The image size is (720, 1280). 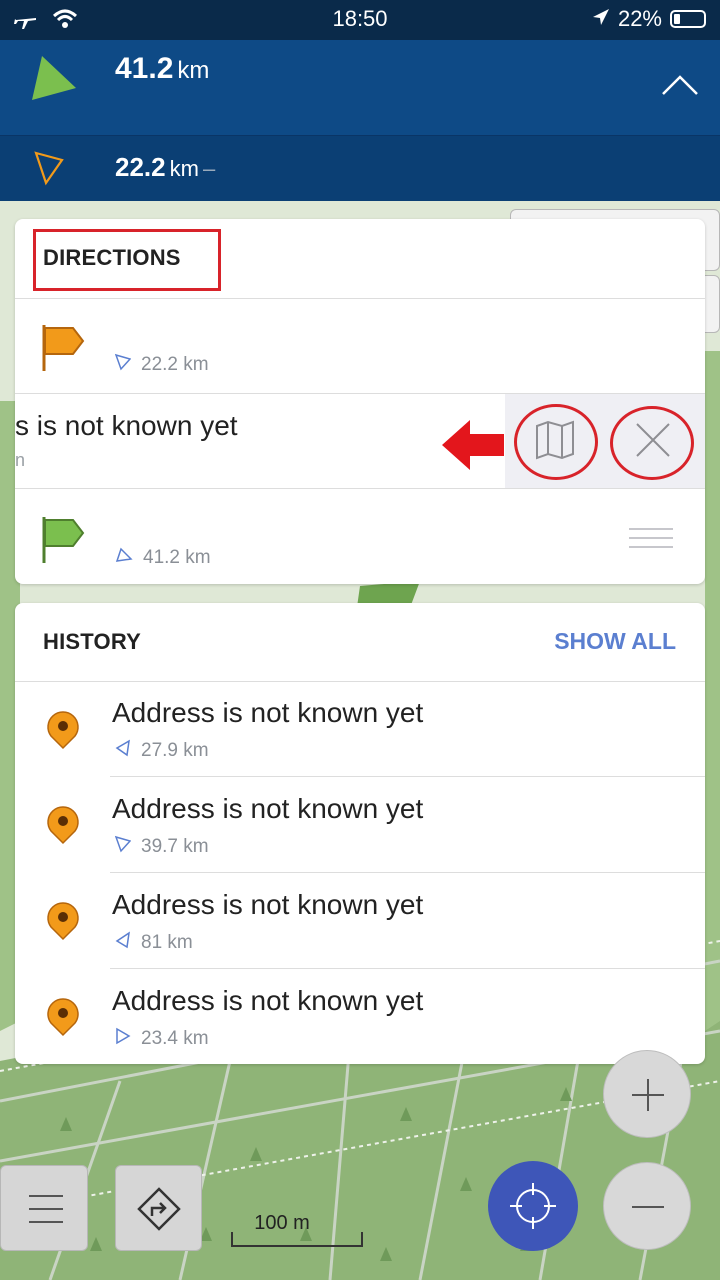 I want to click on waypoint-subtext: n, so click(x=20, y=460).